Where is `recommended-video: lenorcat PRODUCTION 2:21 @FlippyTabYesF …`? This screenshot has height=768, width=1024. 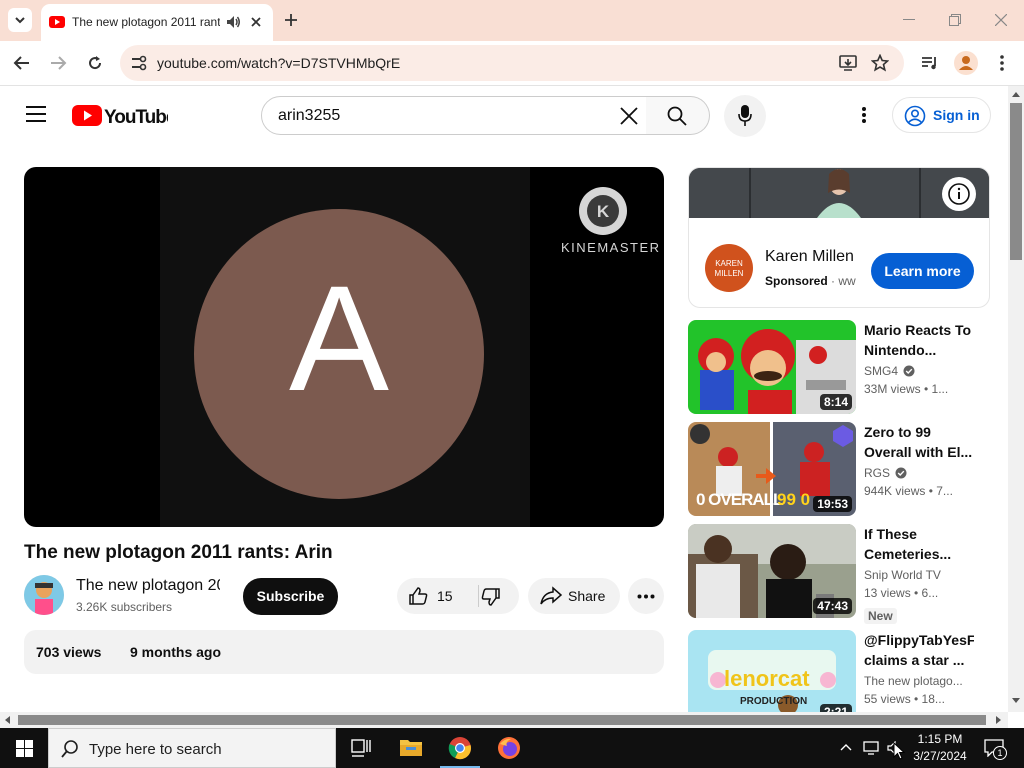 recommended-video: lenorcat PRODUCTION 2:21 @FlippyTabYesF … is located at coordinates (838, 671).